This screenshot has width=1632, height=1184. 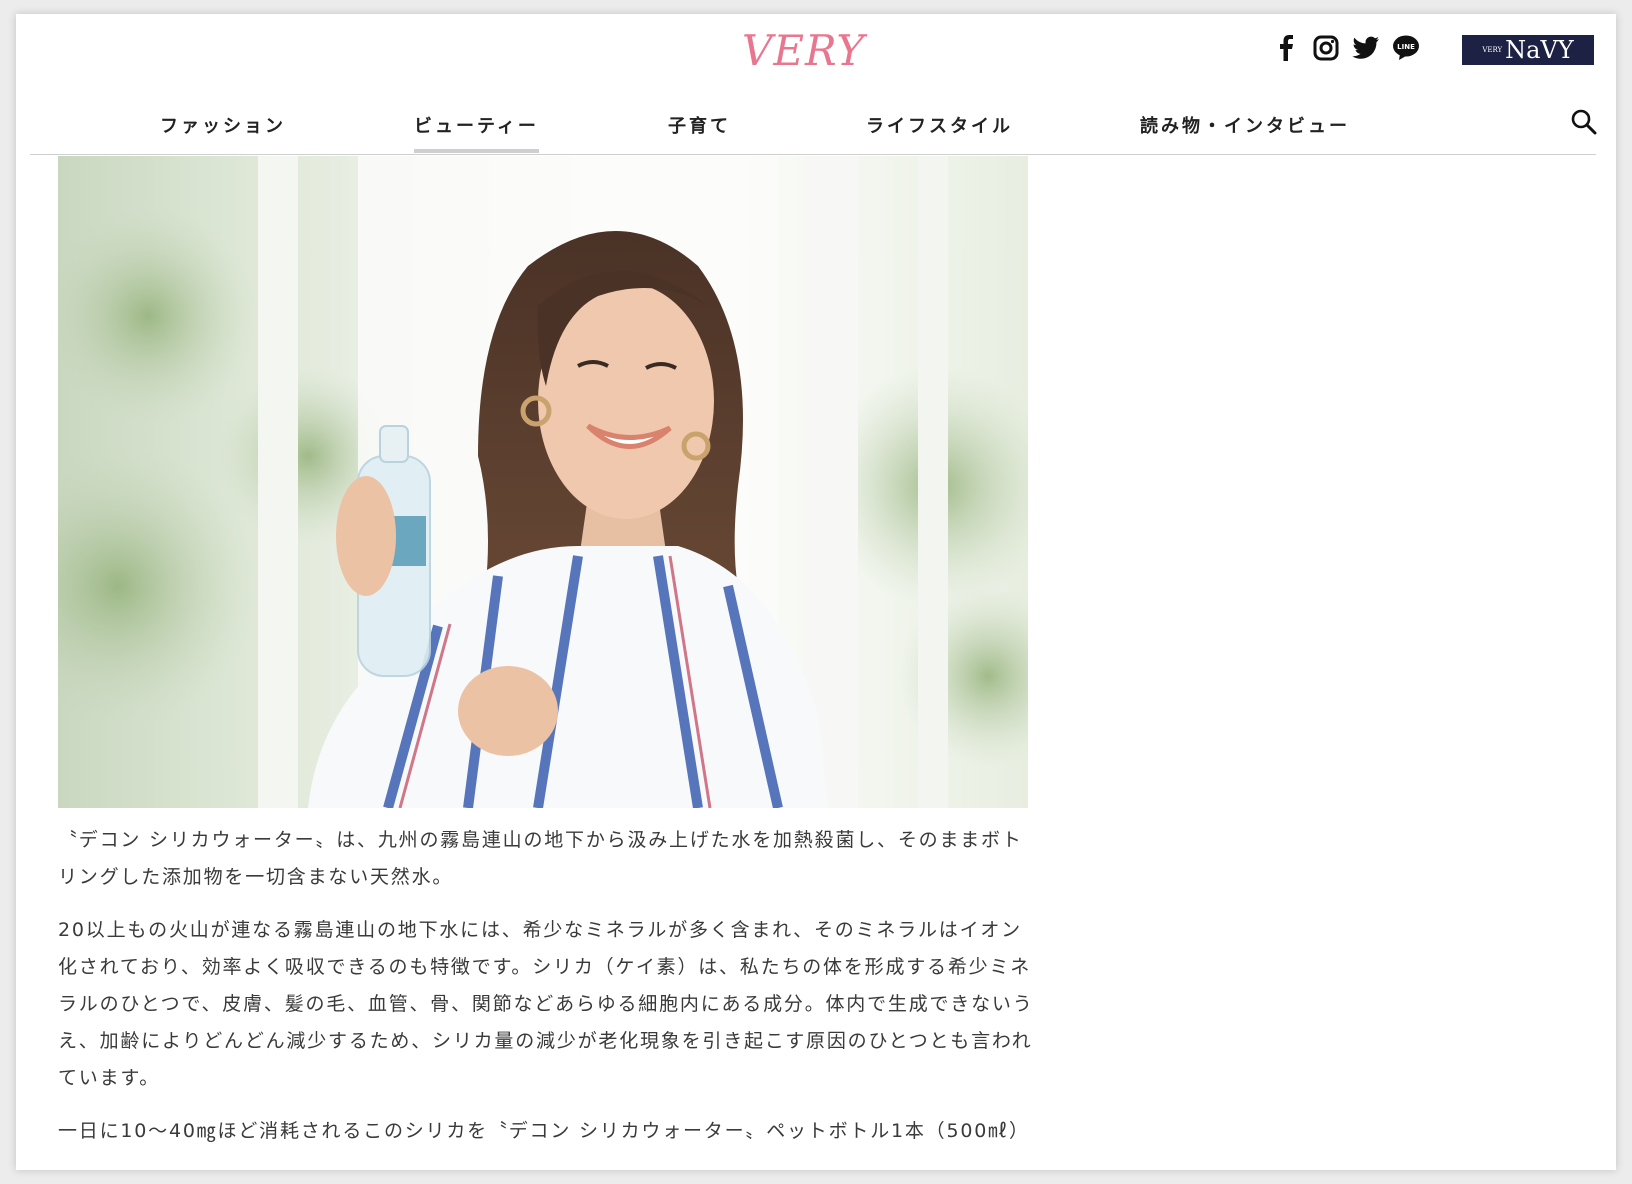 What do you see at coordinates (1539, 50) in the screenshot?
I see `badge-text: NaVY` at bounding box center [1539, 50].